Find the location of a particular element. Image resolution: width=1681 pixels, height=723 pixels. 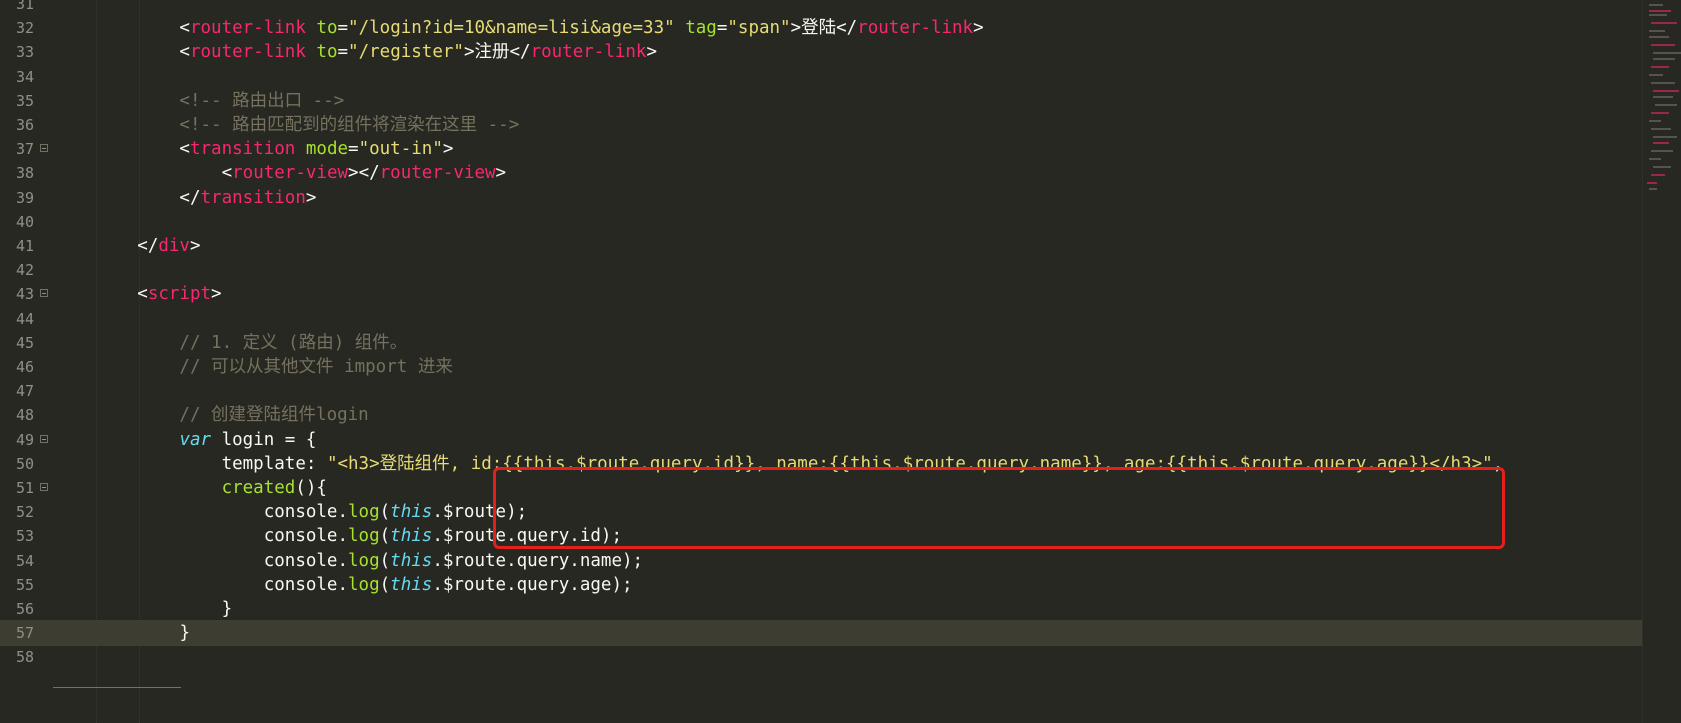

code-line: 43 <script> is located at coordinates (821, 294).